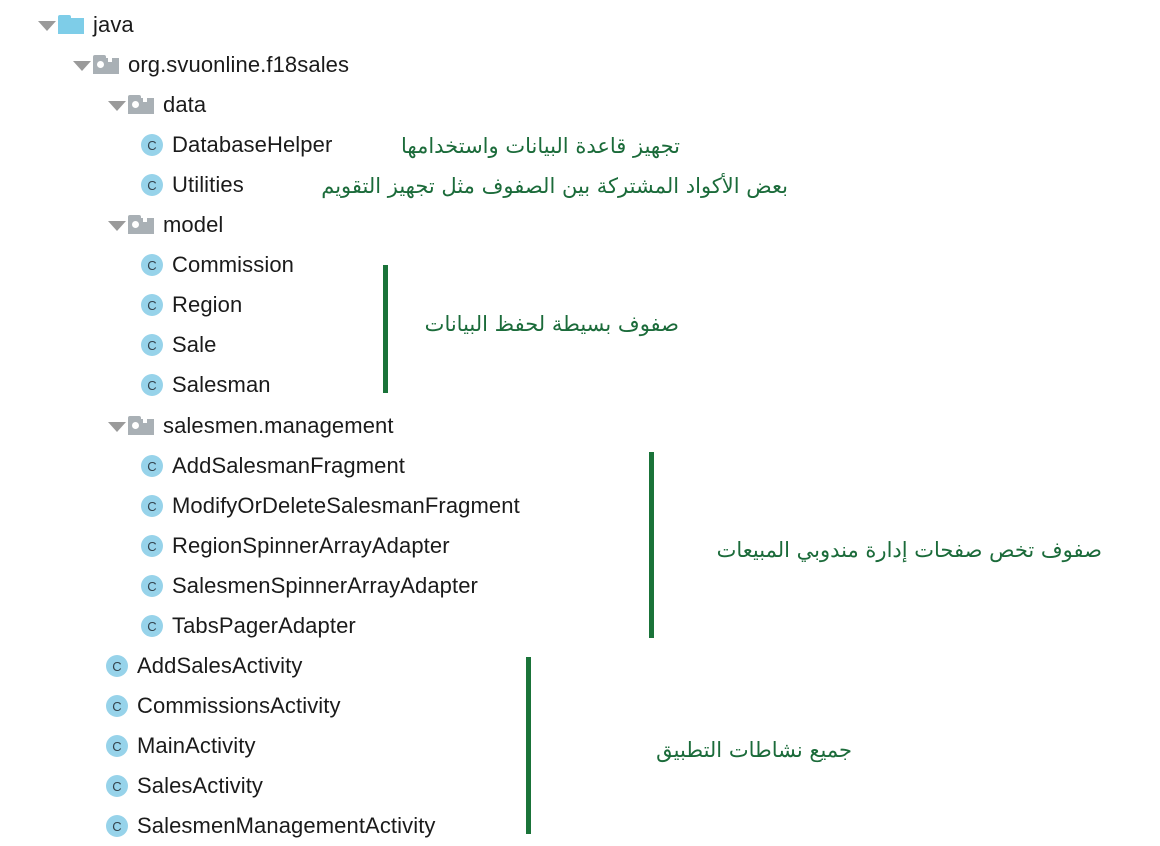 Image resolution: width=1160 pixels, height=846 pixels. Describe the element at coordinates (909, 550) in the screenshot. I see `annotation-text: صفوف تخص صفحات إدارة مندوبي المبيعات` at that location.